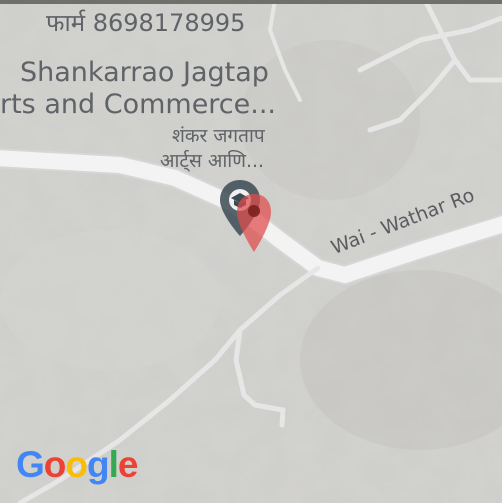  I want to click on google-logo: Google, so click(77, 465).